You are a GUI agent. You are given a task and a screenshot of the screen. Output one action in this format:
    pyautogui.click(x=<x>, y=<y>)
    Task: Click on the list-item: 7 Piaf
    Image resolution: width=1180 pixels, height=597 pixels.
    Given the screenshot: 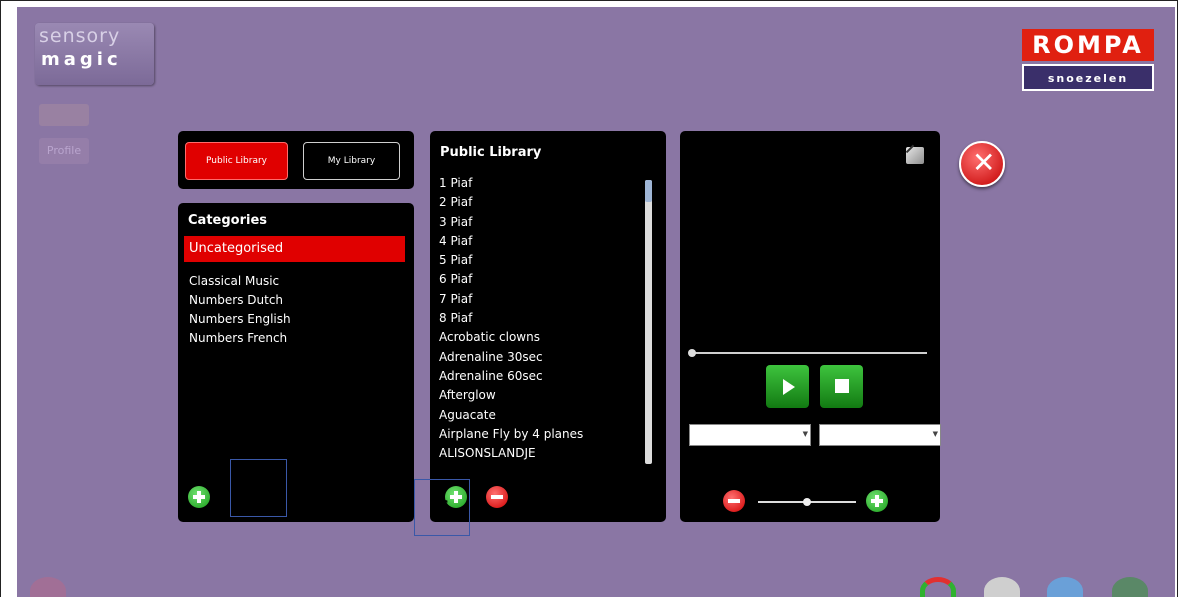 What is the action you would take?
    pyautogui.click(x=511, y=299)
    